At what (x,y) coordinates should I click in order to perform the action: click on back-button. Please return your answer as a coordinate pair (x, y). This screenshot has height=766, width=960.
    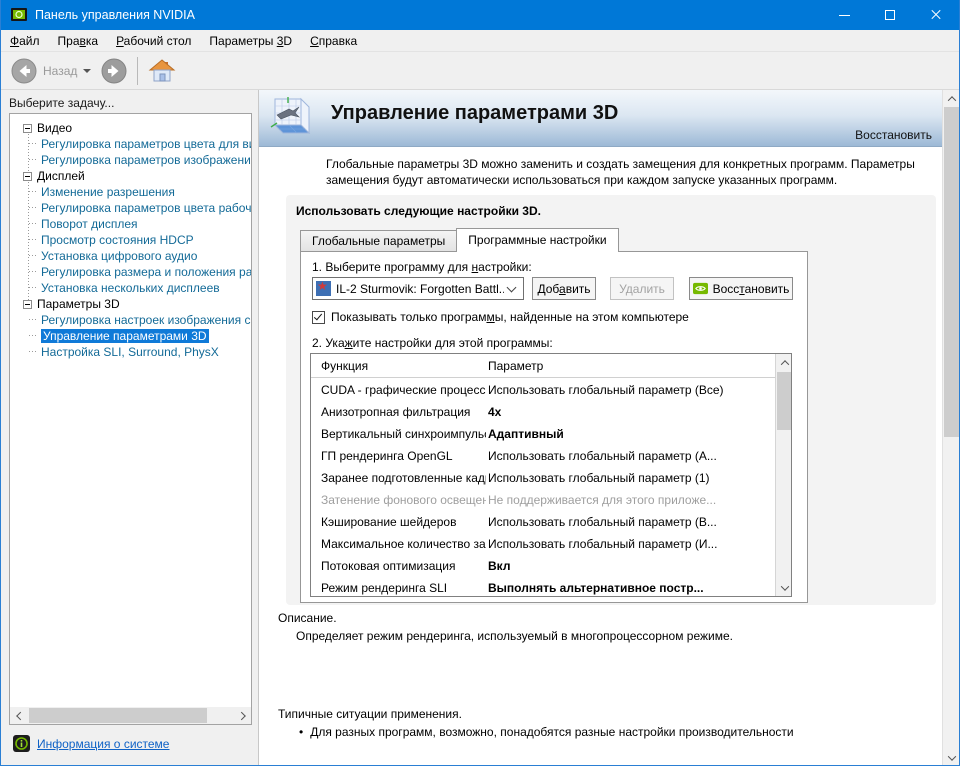
    Looking at the image, I should click on (24, 71).